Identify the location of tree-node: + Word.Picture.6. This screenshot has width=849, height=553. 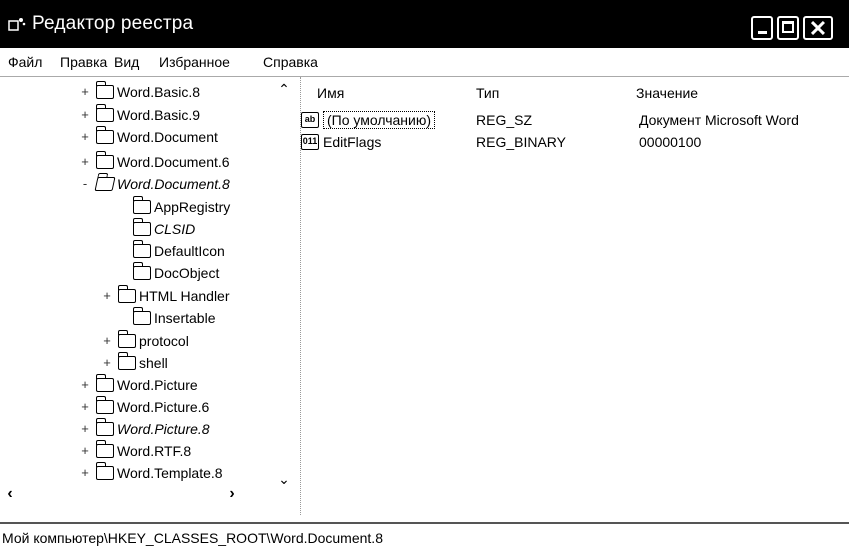
(144, 406).